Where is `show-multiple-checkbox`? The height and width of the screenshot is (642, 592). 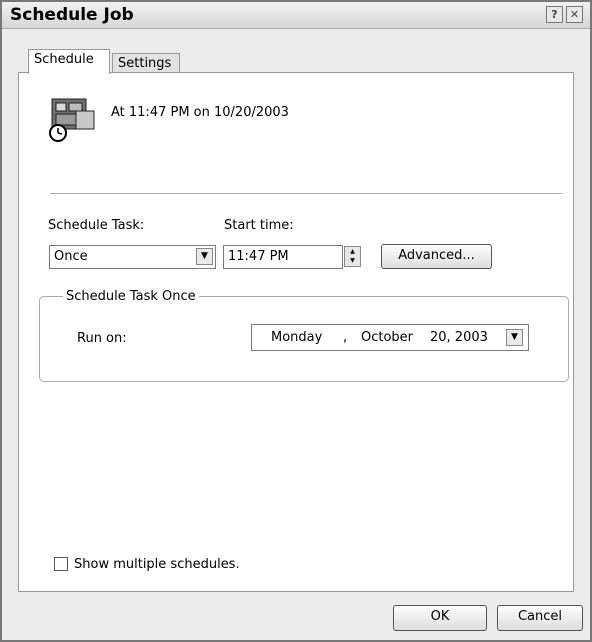 show-multiple-checkbox is located at coordinates (61, 564).